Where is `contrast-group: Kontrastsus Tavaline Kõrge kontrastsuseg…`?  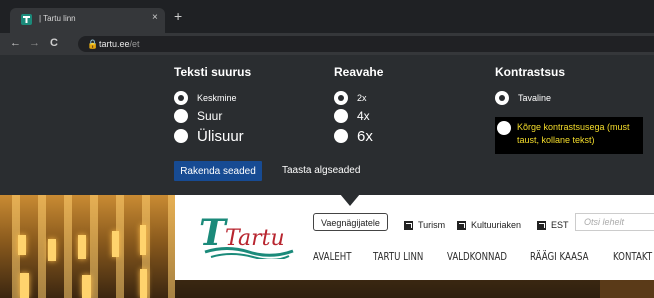 contrast-group: Kontrastsus Tavaline Kõrge kontrastsuseg… is located at coordinates (574, 115).